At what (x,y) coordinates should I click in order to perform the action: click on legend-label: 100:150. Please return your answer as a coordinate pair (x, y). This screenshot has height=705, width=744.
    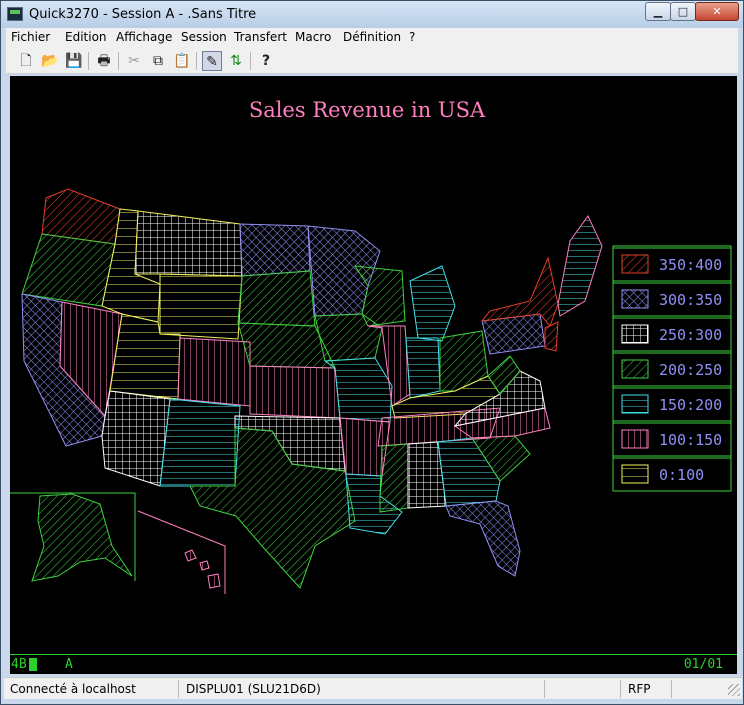
    Looking at the image, I should click on (690, 440).